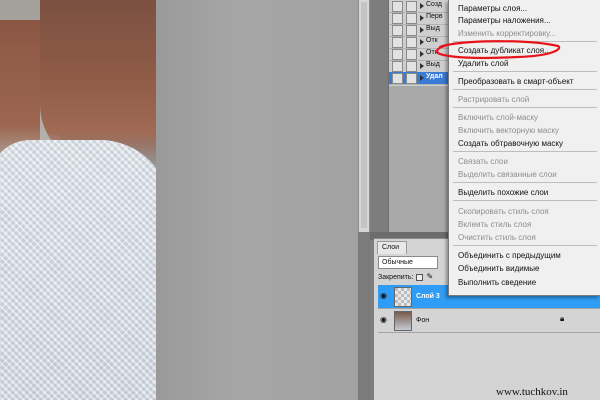  What do you see at coordinates (408, 262) in the screenshot?
I see `blend-mode-select: Обычные` at bounding box center [408, 262].